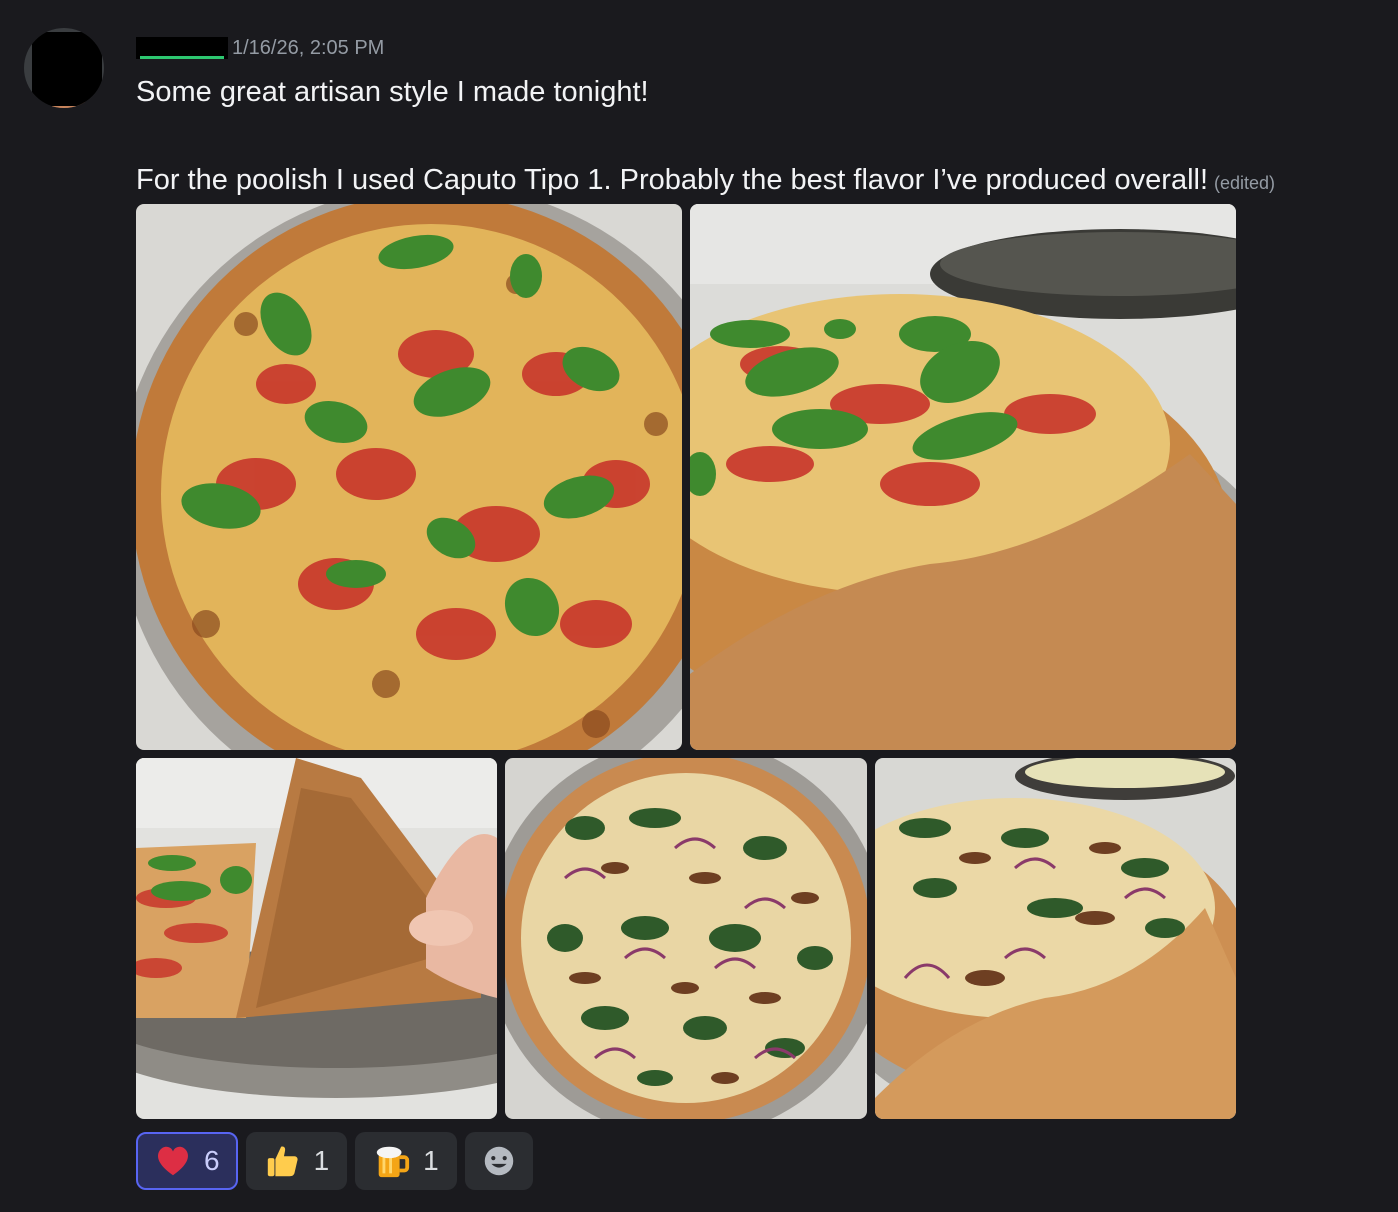 The image size is (1398, 1212). What do you see at coordinates (431, 1160) in the screenshot?
I see `reaction-beer-count: 1` at bounding box center [431, 1160].